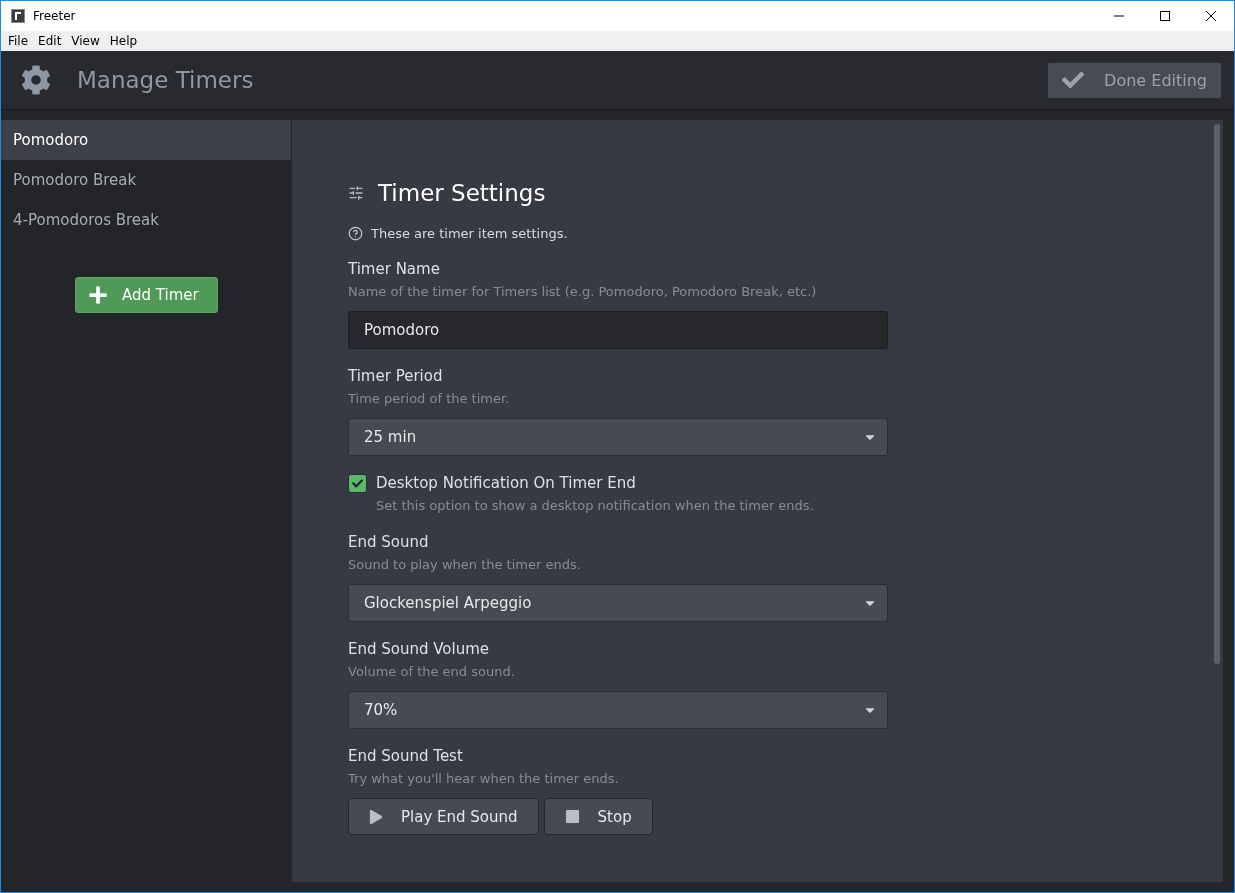  Describe the element at coordinates (618, 603) in the screenshot. I see `select-dropdown: Glockenspiel Arpeggio` at that location.